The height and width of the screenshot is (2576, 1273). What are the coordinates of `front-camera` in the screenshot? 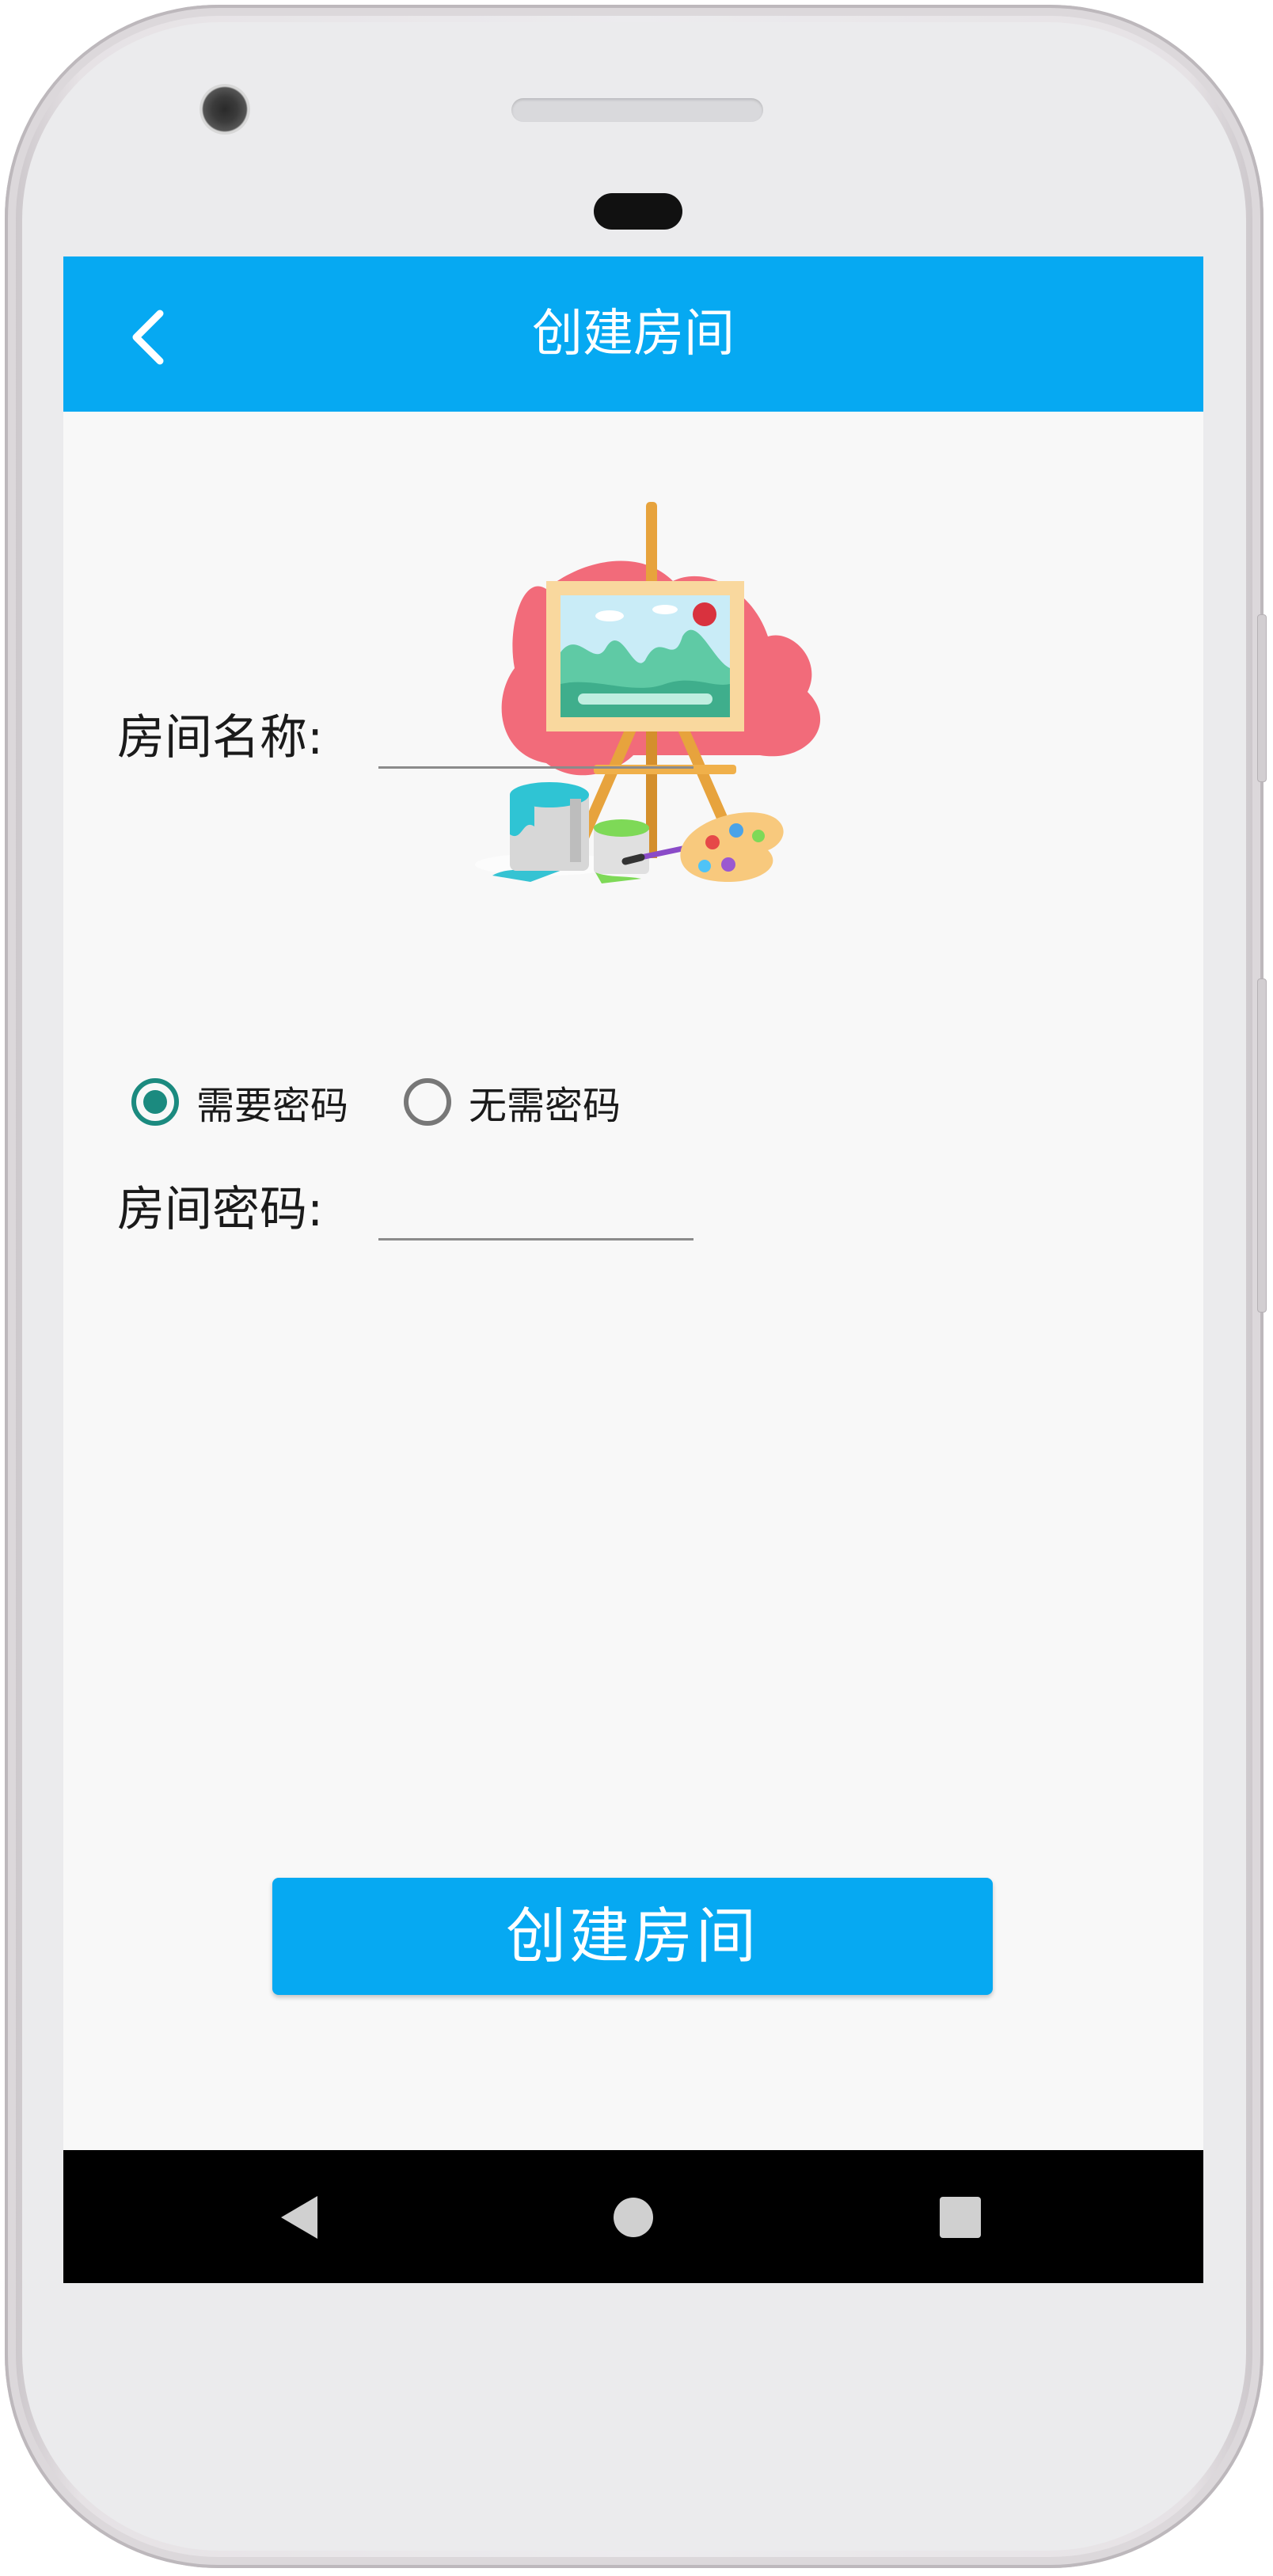 It's located at (225, 110).